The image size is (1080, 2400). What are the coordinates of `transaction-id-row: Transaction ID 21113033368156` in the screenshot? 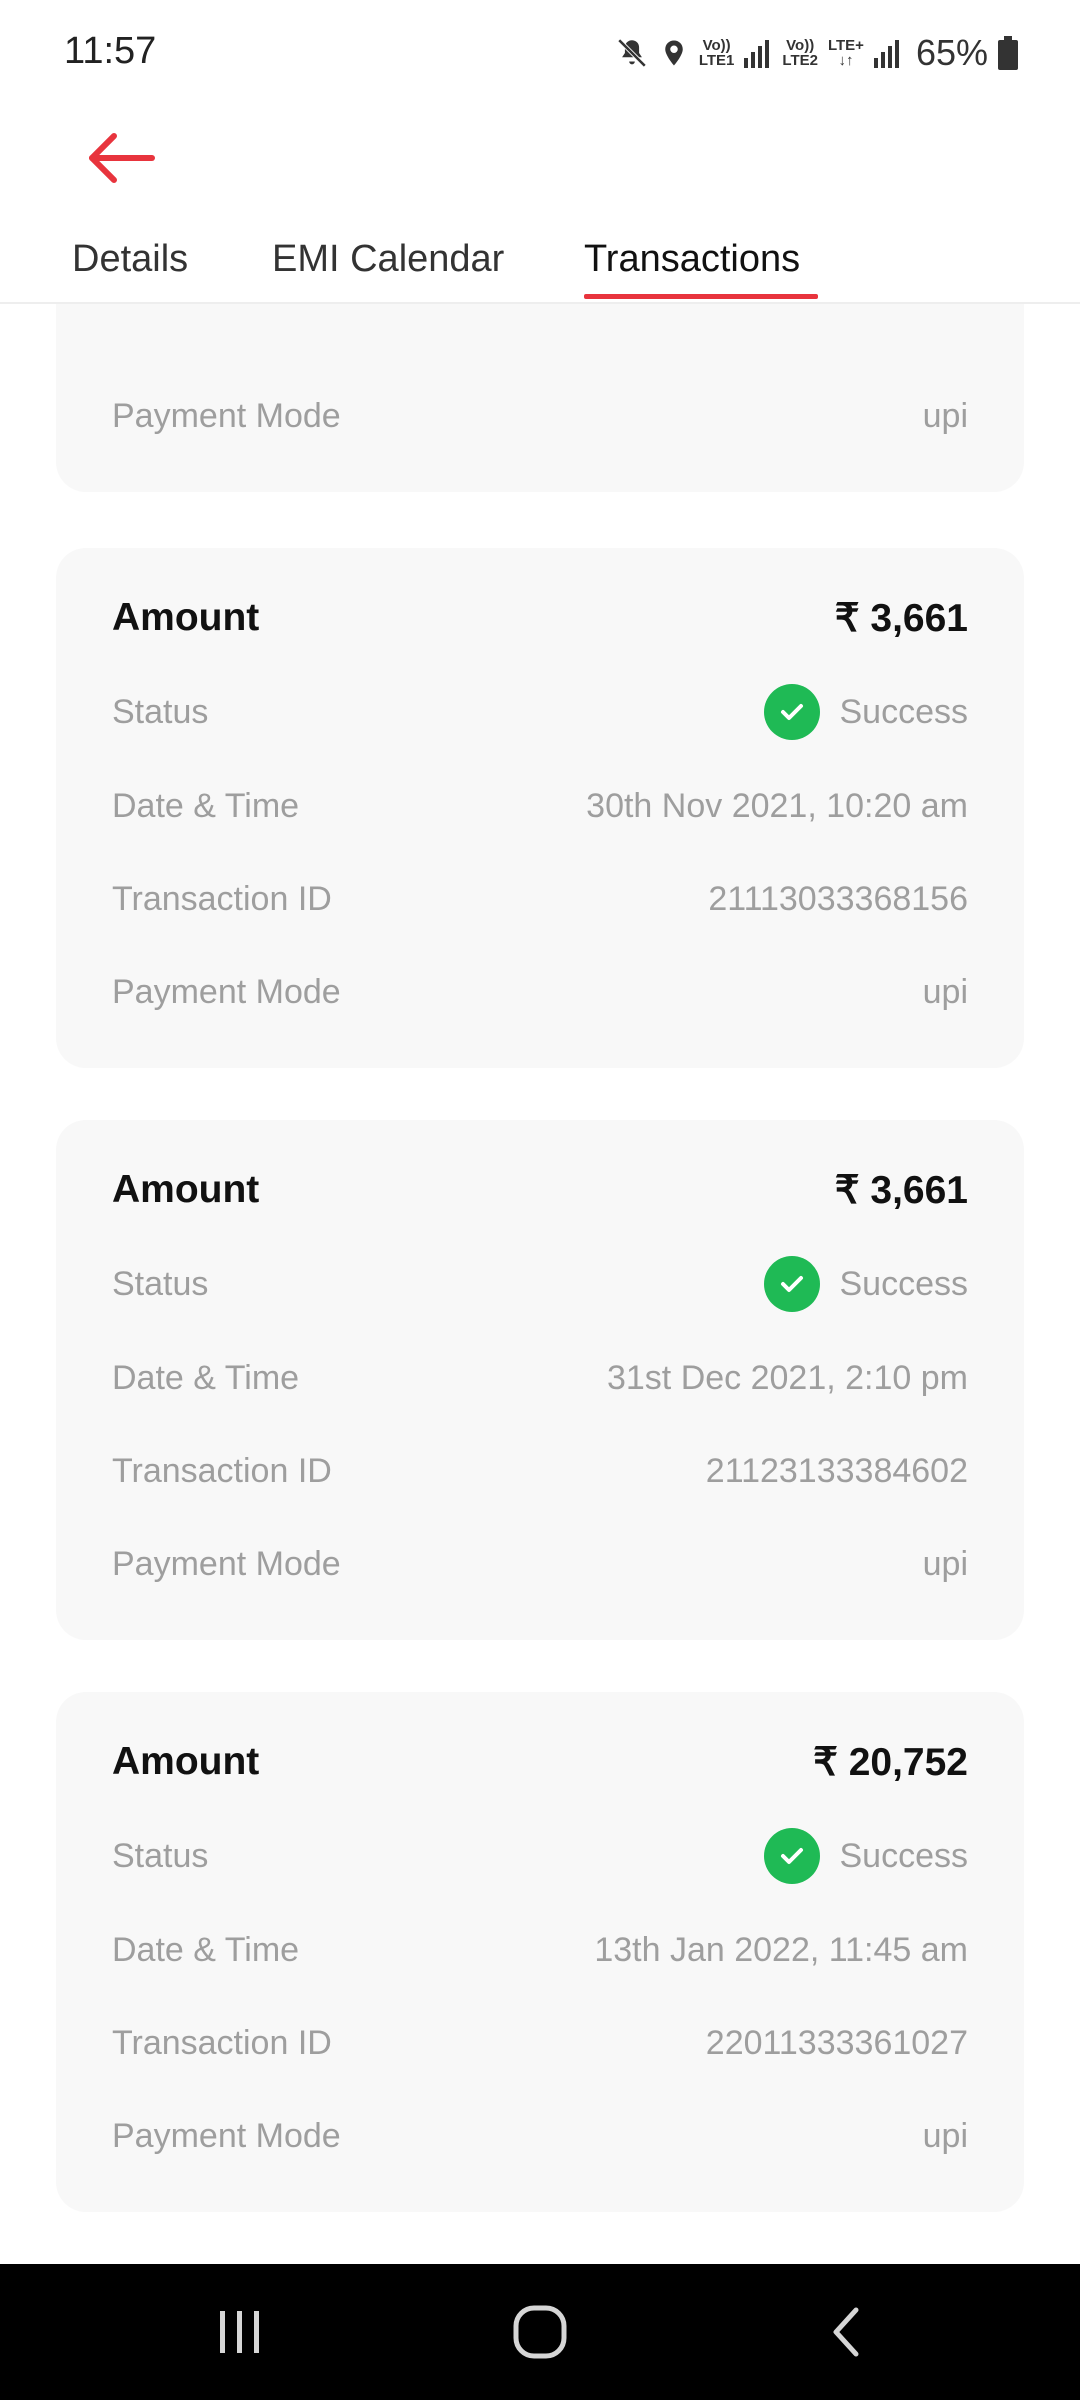 It's located at (540, 899).